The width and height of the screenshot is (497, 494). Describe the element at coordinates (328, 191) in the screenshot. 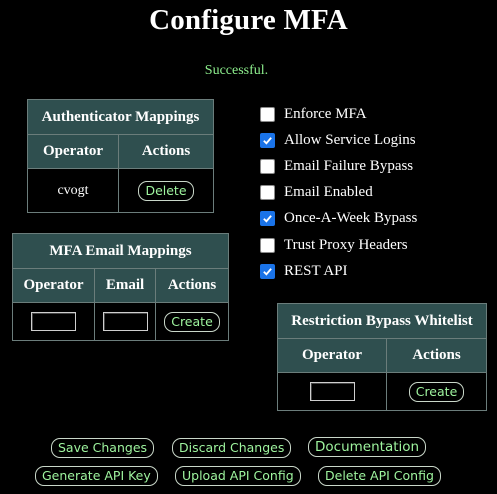

I see `option-label: Email Enabled` at that location.